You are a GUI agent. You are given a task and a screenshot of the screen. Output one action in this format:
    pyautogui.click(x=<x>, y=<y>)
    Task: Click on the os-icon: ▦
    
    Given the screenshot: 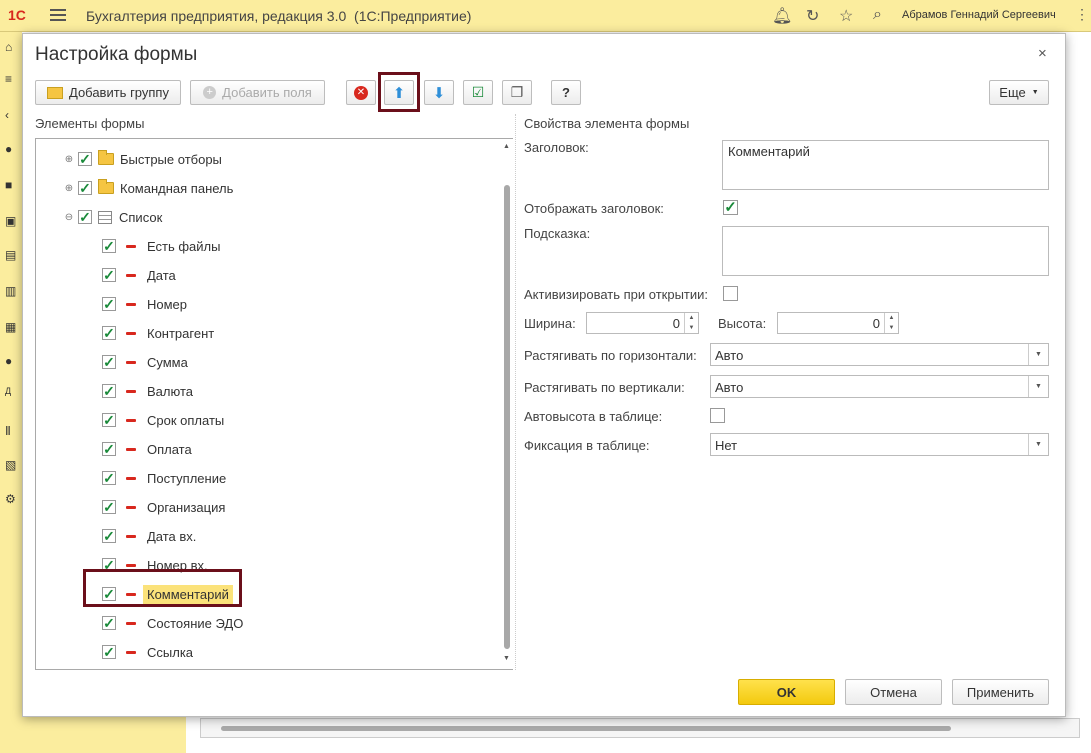 What is the action you would take?
    pyautogui.click(x=10, y=327)
    